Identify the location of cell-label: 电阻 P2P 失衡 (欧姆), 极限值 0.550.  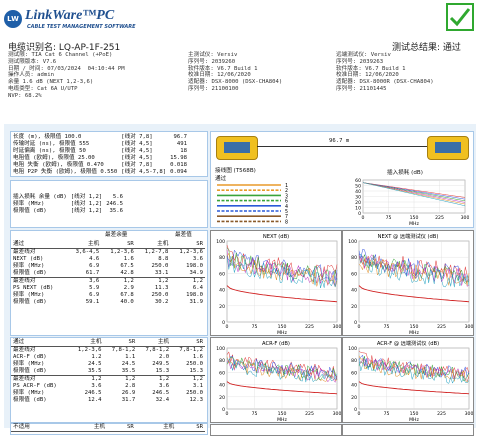
(65, 172).